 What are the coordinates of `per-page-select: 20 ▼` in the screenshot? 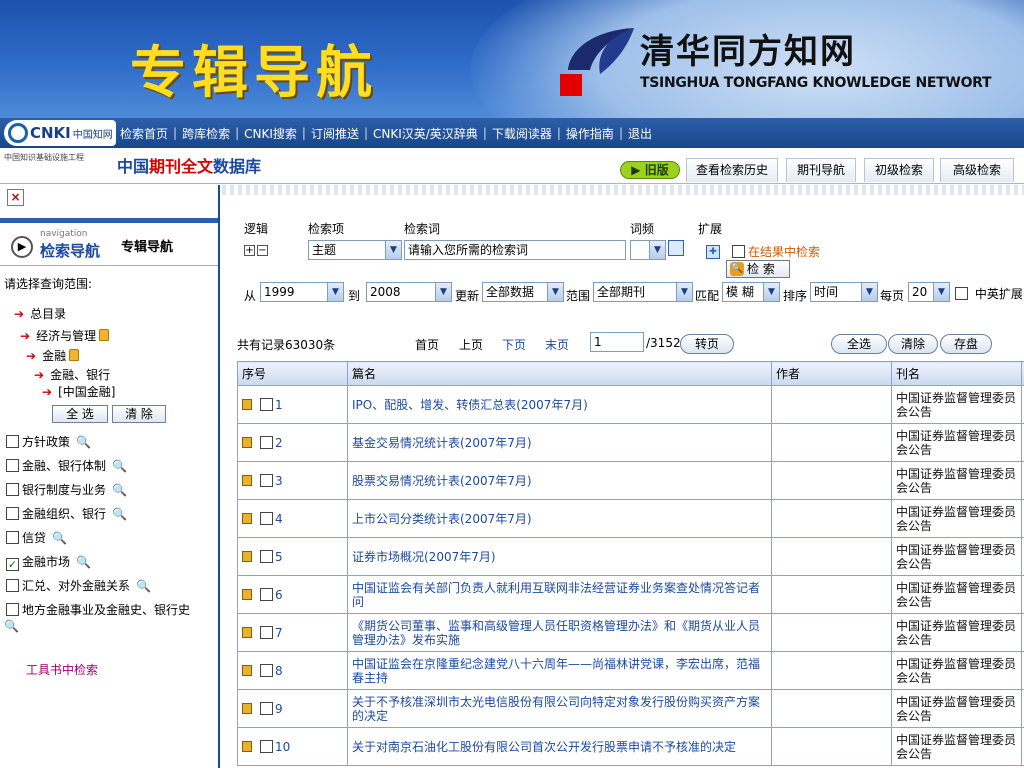 It's located at (929, 292).